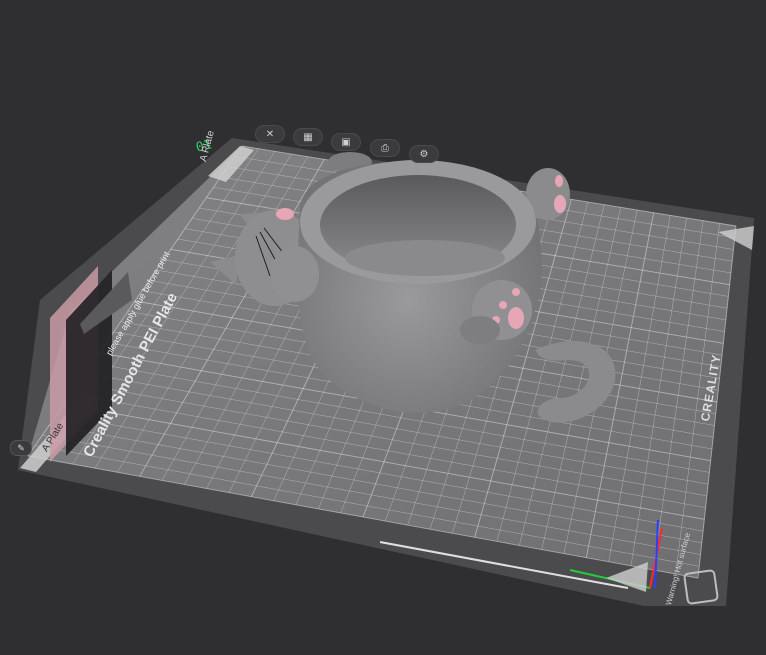  Describe the element at coordinates (480, 330) in the screenshot. I see `cat-belly-paw` at that location.